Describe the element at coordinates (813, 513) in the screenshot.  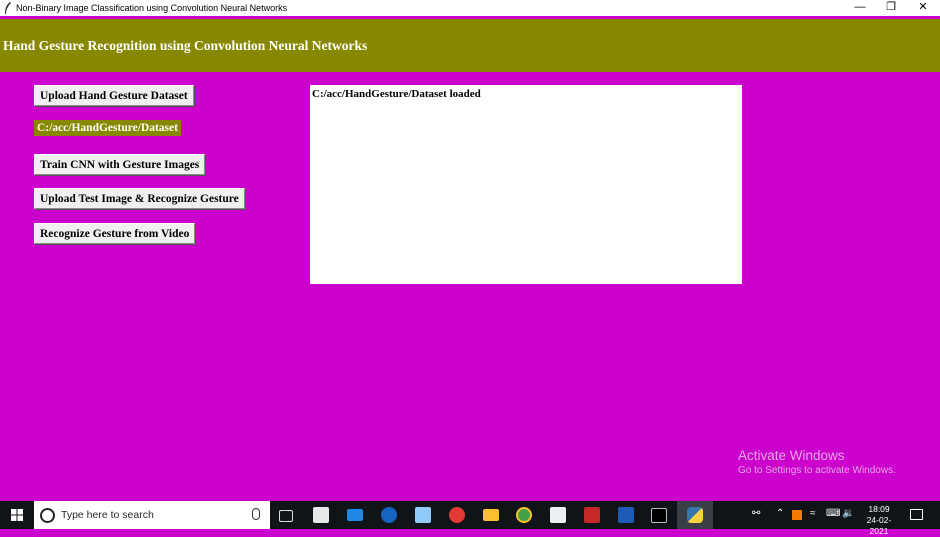
I see `wifi-icon: ≈` at that location.